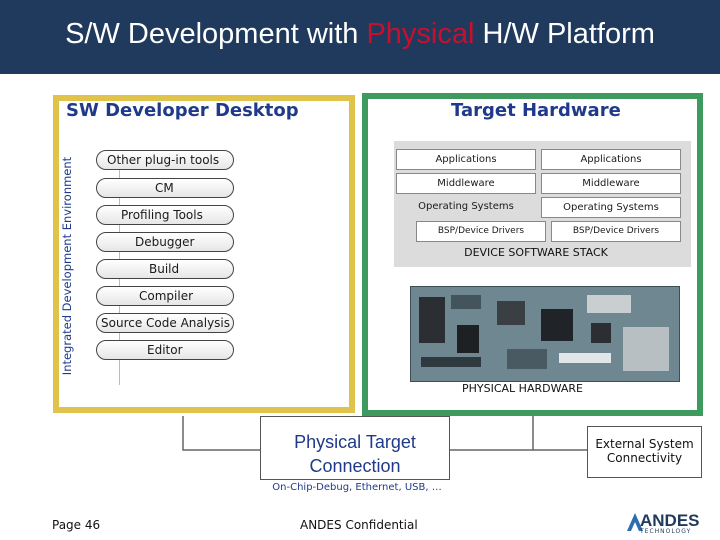 The image size is (720, 540). I want to click on logo-subtext: TECHNOLOGY, so click(666, 531).